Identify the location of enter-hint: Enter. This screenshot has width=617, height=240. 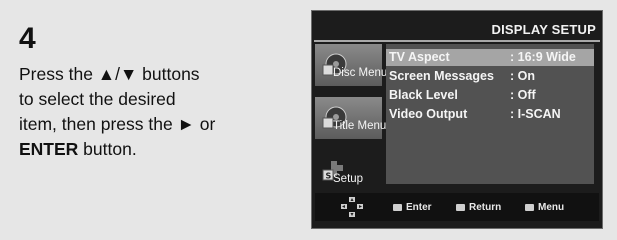
(412, 207).